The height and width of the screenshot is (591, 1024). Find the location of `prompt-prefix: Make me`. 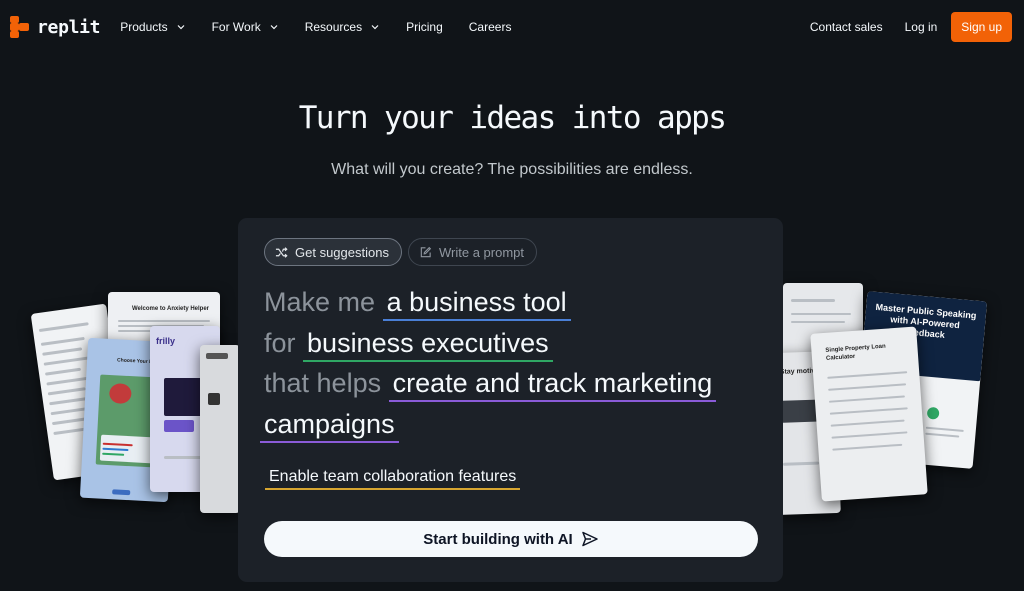

prompt-prefix: Make me is located at coordinates (320, 302).